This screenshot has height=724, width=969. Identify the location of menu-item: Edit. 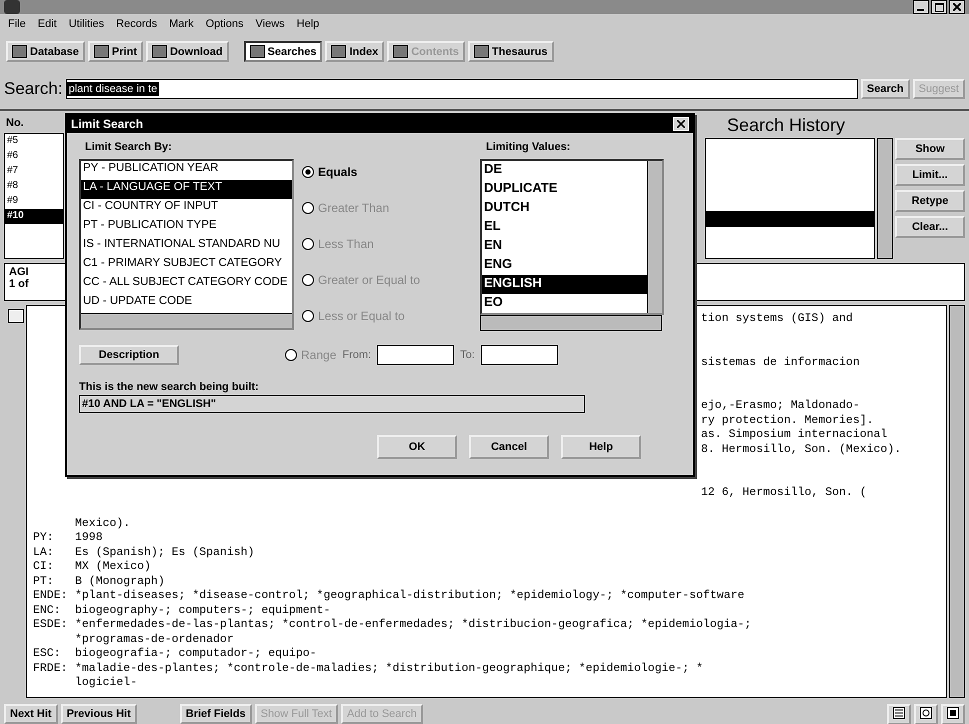
(47, 24).